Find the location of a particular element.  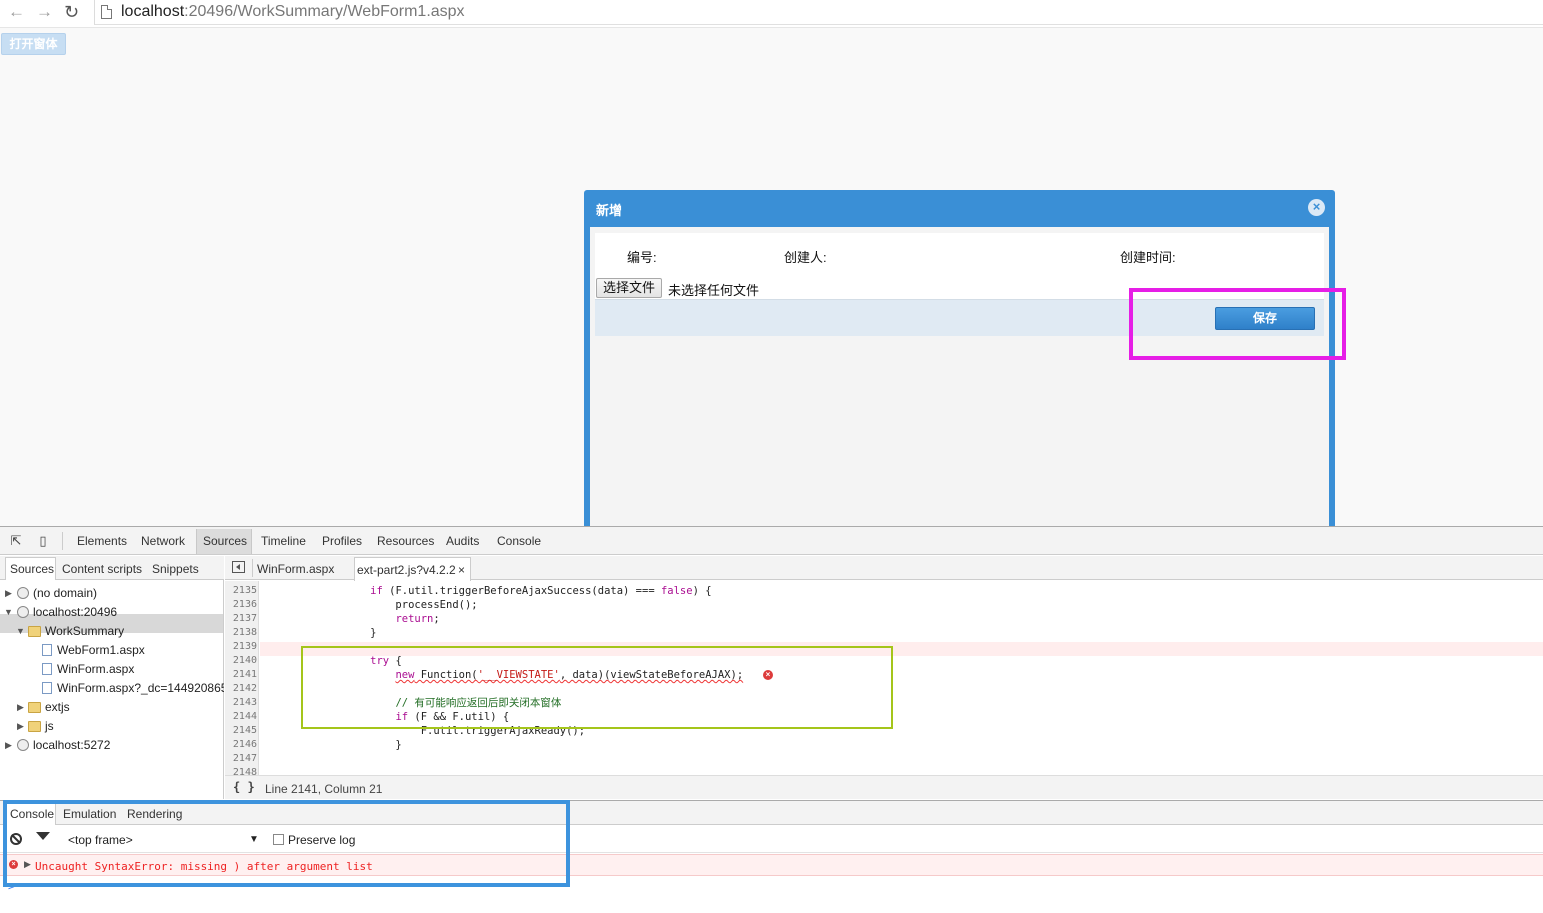

tree-item: WinForm.aspx?_dc=1449208657 is located at coordinates (112, 688).